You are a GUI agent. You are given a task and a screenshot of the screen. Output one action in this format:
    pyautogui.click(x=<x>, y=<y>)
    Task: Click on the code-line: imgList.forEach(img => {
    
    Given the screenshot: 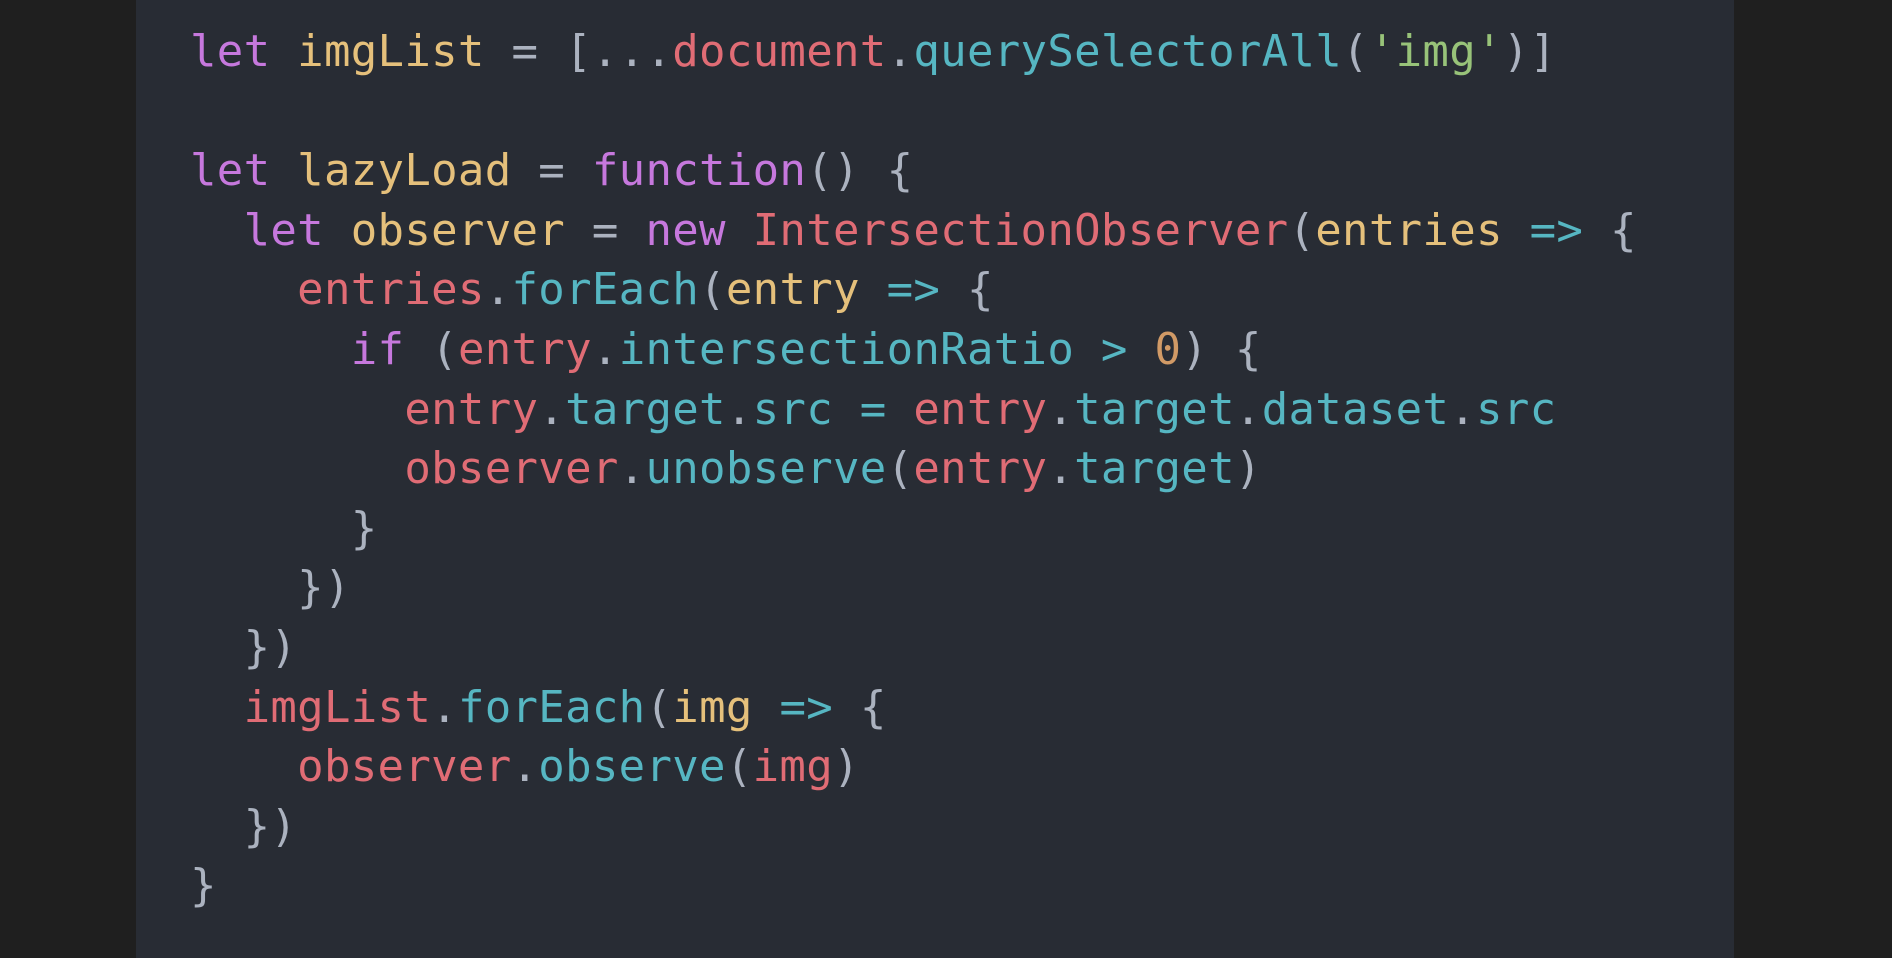 What is the action you would take?
    pyautogui.click(x=913, y=708)
    